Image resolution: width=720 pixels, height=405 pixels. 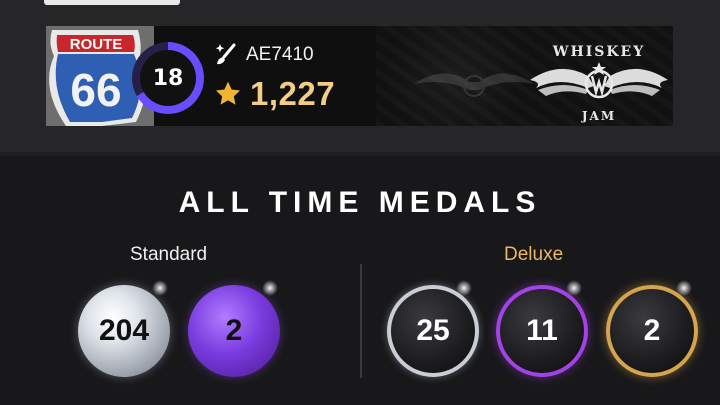 I want to click on score-value: 1,227, so click(x=293, y=93).